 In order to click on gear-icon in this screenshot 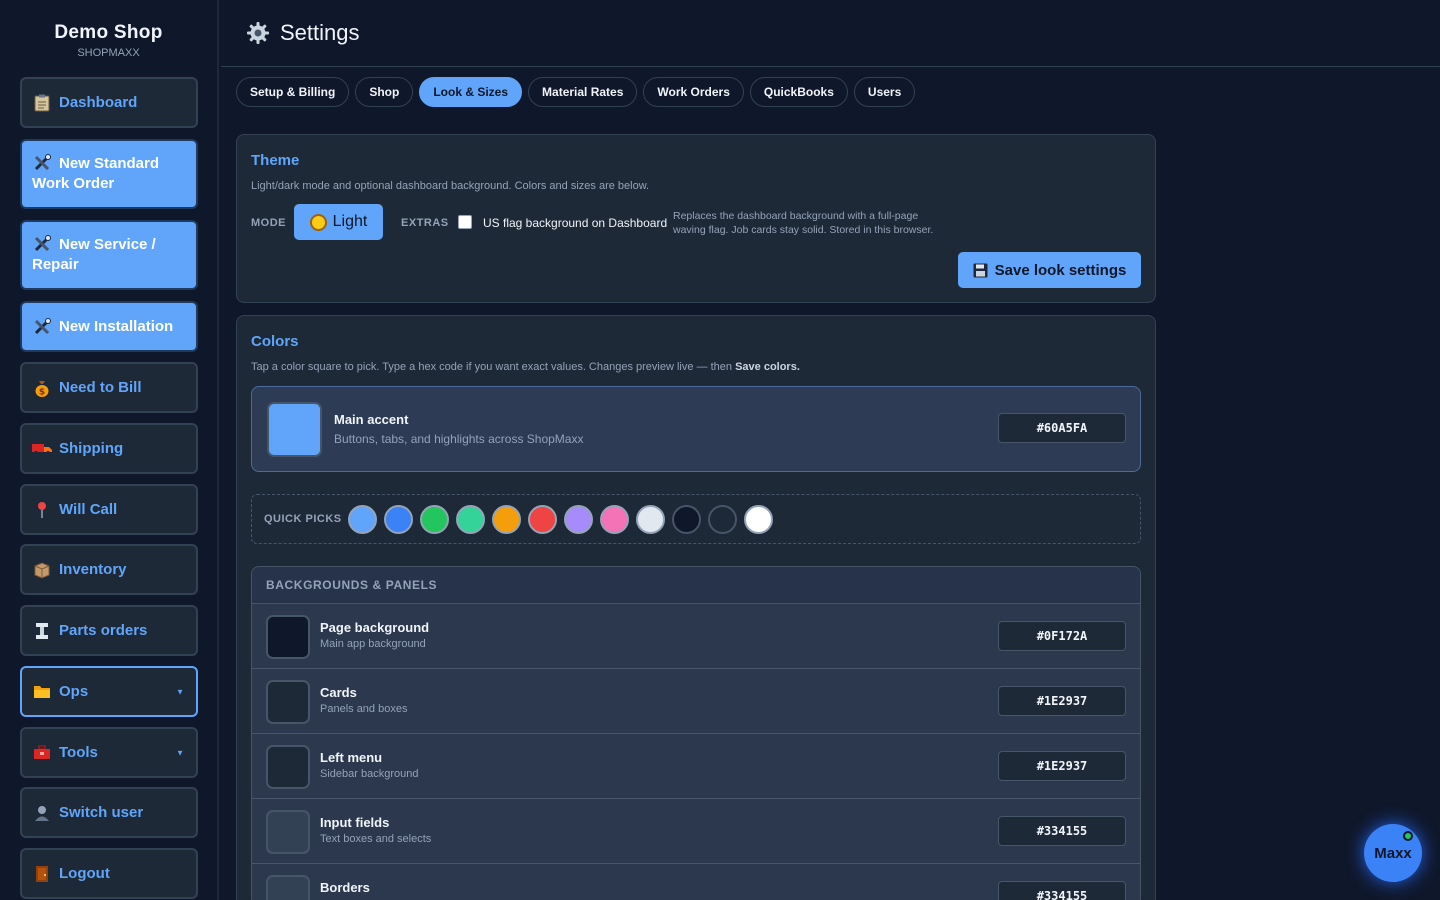, I will do `click(258, 33)`.